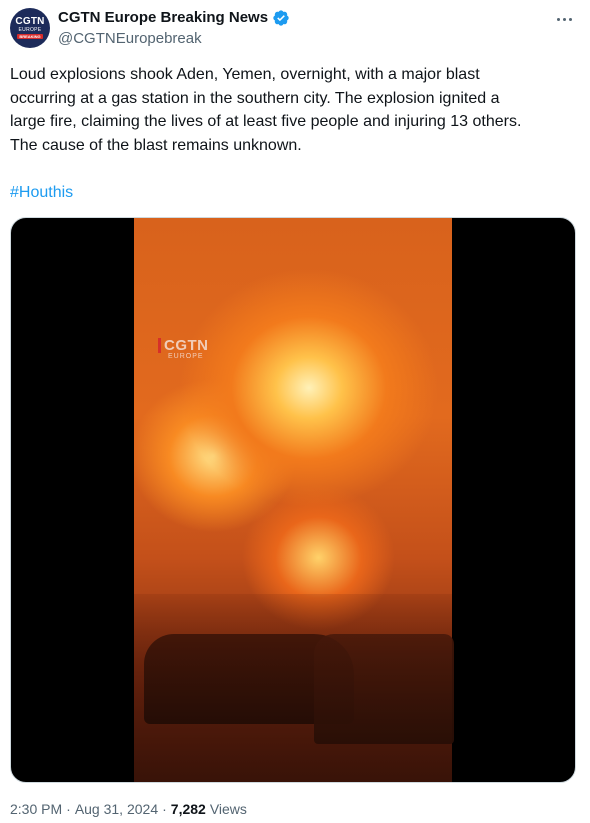 The height and width of the screenshot is (823, 590). I want to click on watermark-main: CGTN, so click(183, 345).